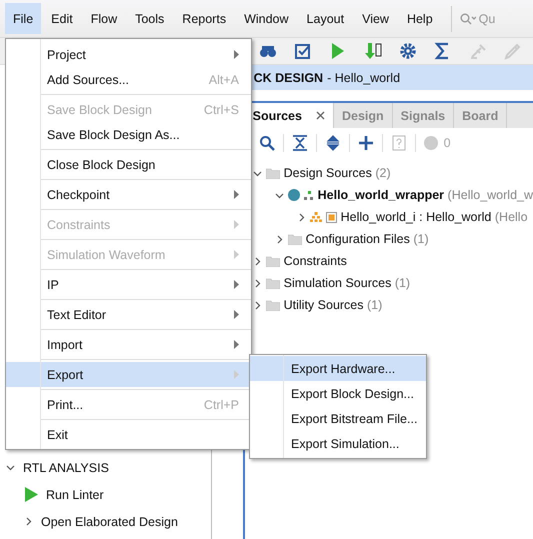 Image resolution: width=533 pixels, height=539 pixels. I want to click on menu-entry: Exit, so click(128, 434).